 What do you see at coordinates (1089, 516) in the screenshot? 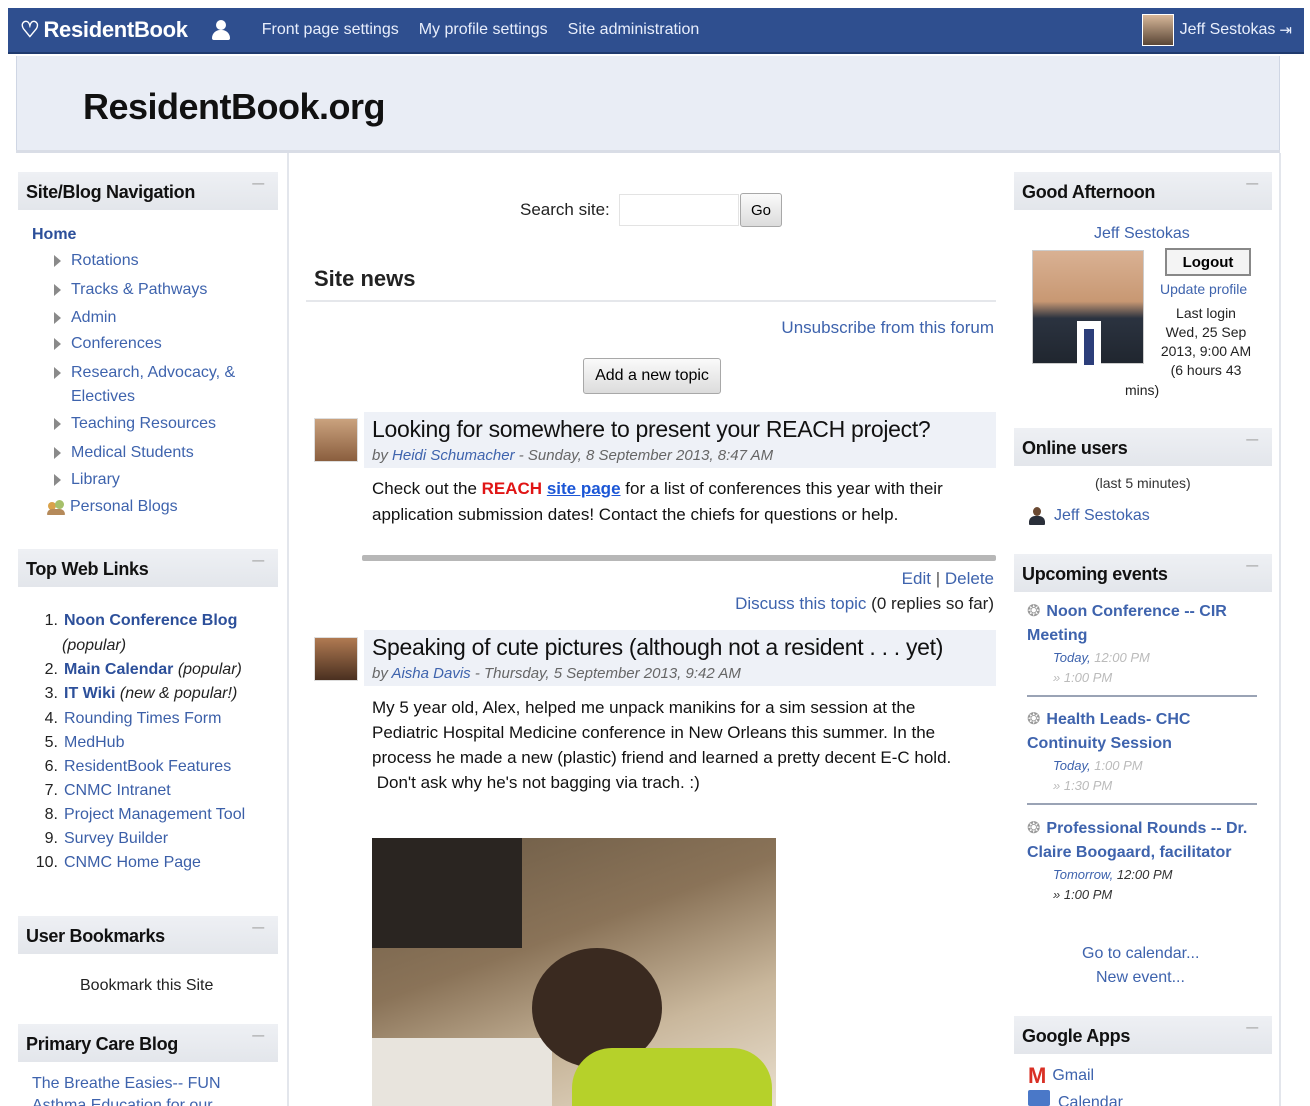
I see `online-user-item: Jeff Sestokas` at bounding box center [1089, 516].